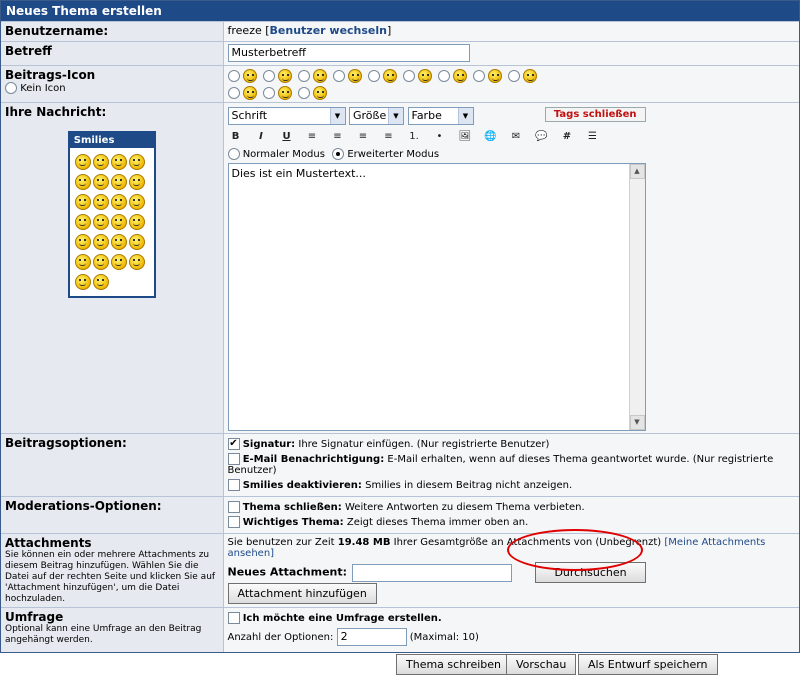  What do you see at coordinates (637, 171) in the screenshot?
I see `scroll-up-icon: ▲` at bounding box center [637, 171].